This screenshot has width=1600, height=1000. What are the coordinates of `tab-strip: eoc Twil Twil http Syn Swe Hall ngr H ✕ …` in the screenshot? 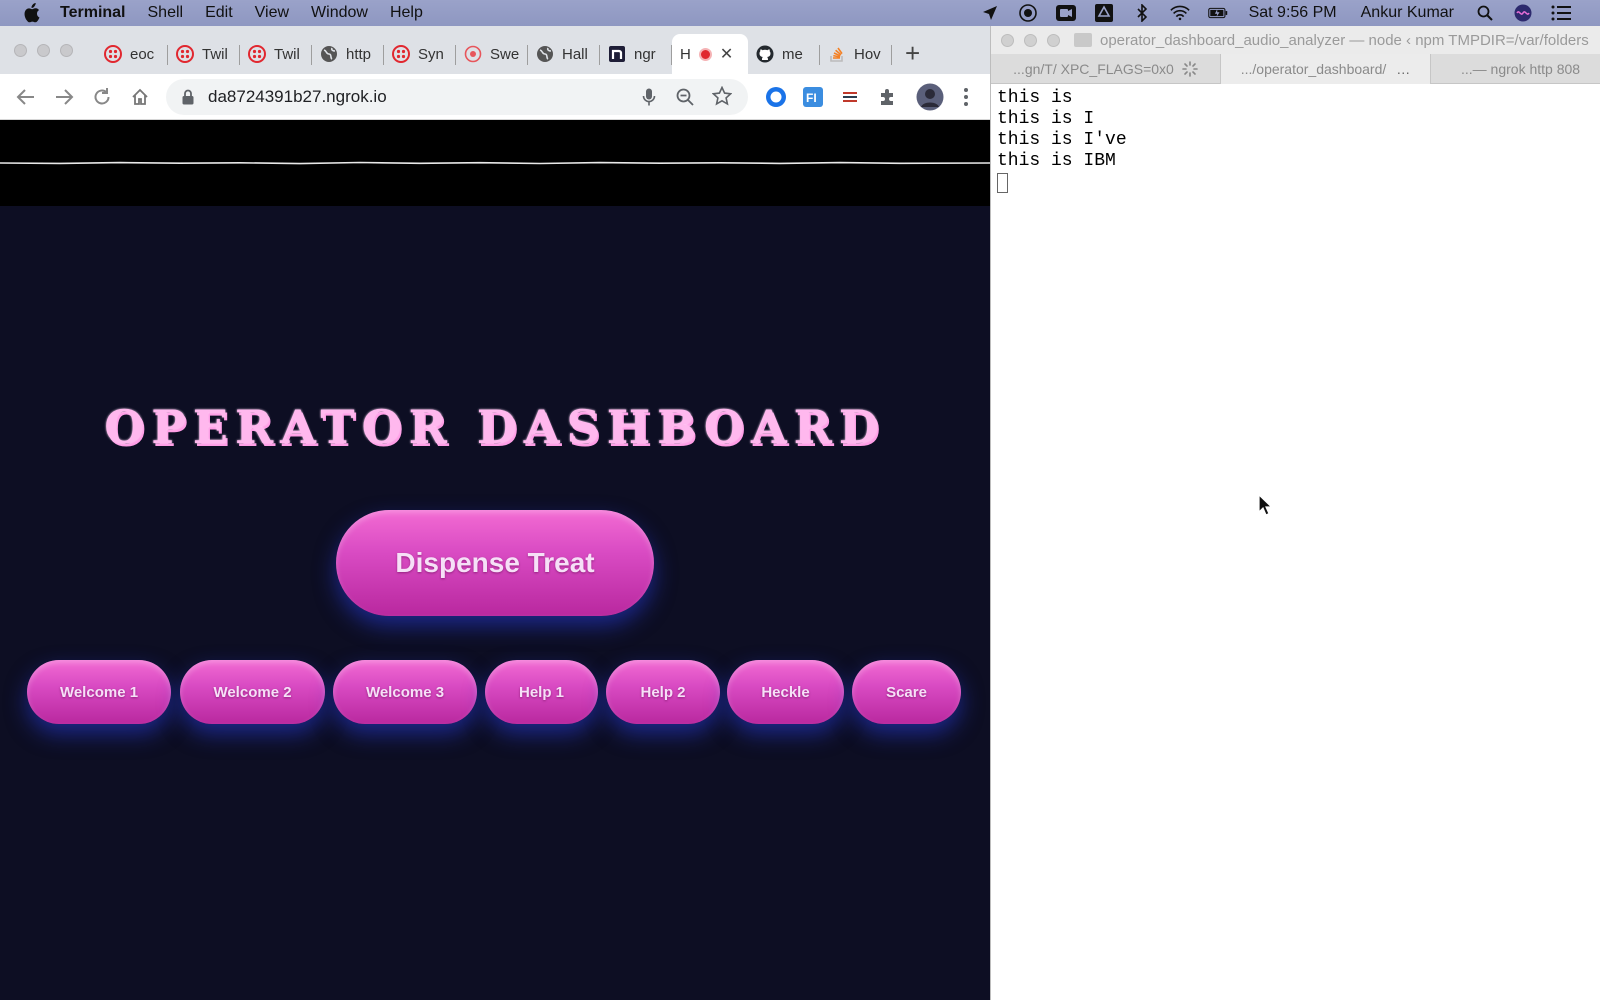 It's located at (495, 50).